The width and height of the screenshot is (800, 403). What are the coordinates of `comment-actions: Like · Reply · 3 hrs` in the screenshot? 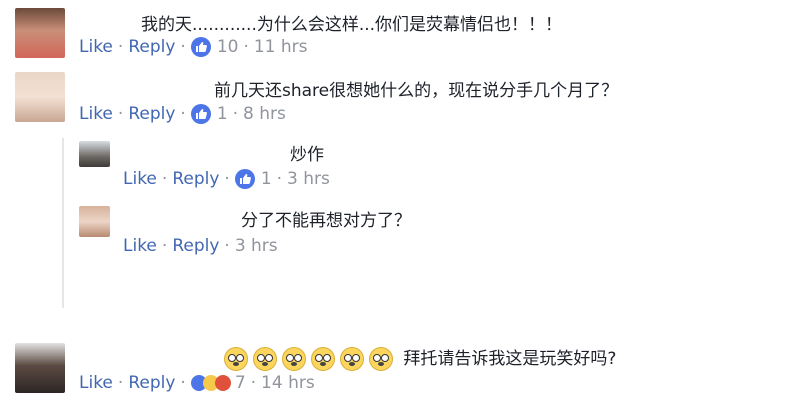 It's located at (200, 246).